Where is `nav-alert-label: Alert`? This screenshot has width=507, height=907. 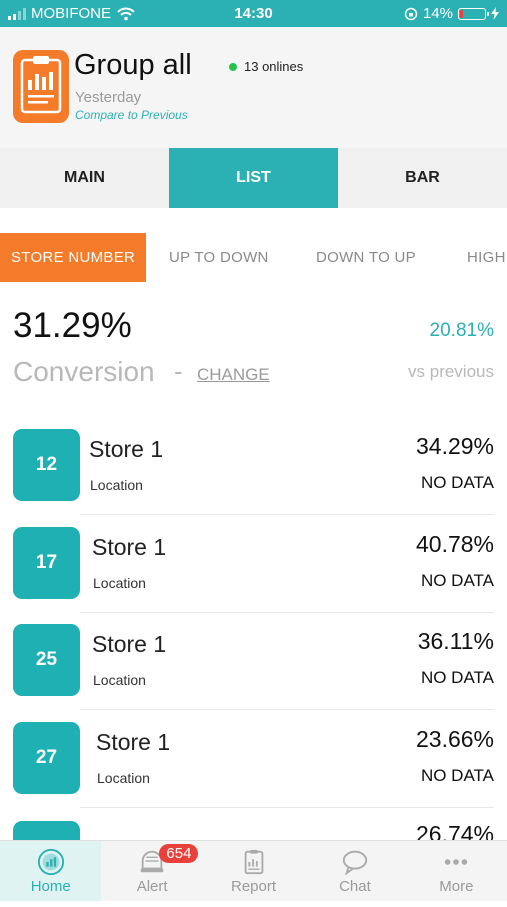
nav-alert-label: Alert is located at coordinates (152, 886).